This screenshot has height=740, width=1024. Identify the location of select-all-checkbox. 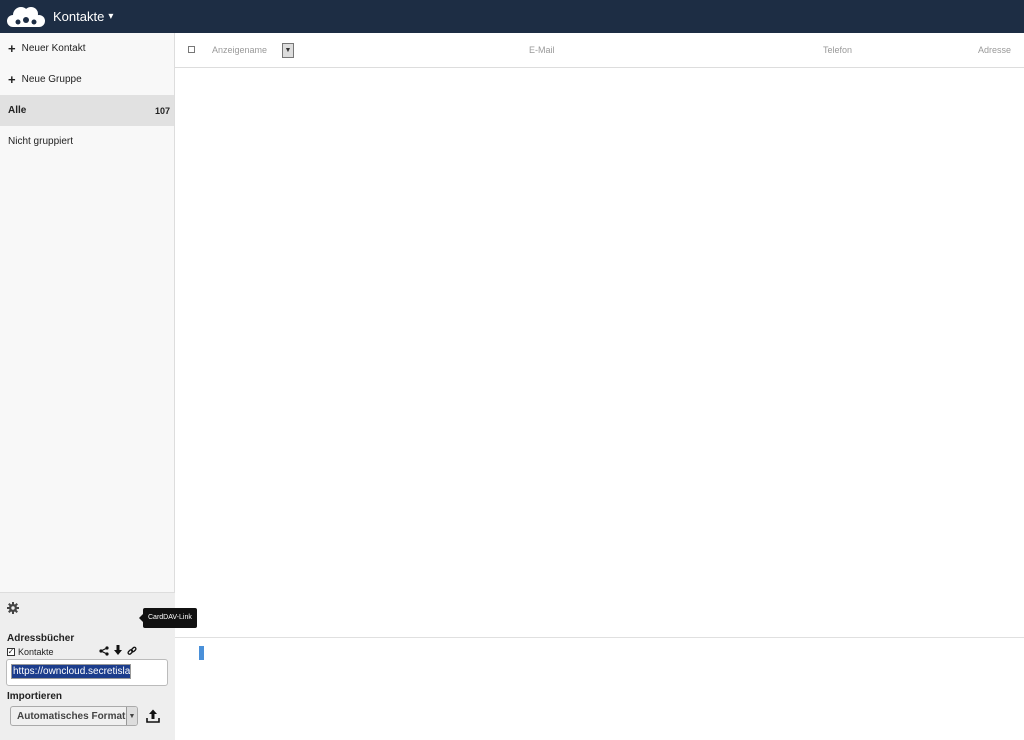
(191, 49).